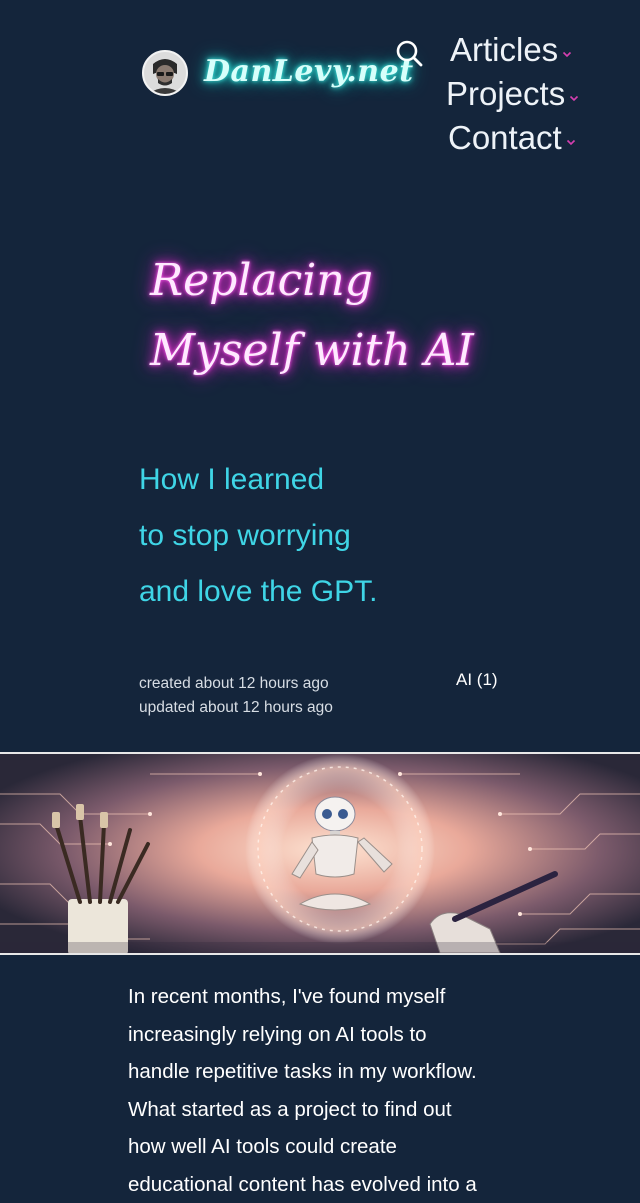  I want to click on body-line-6: educational content has evolved into a, so click(328, 1184).